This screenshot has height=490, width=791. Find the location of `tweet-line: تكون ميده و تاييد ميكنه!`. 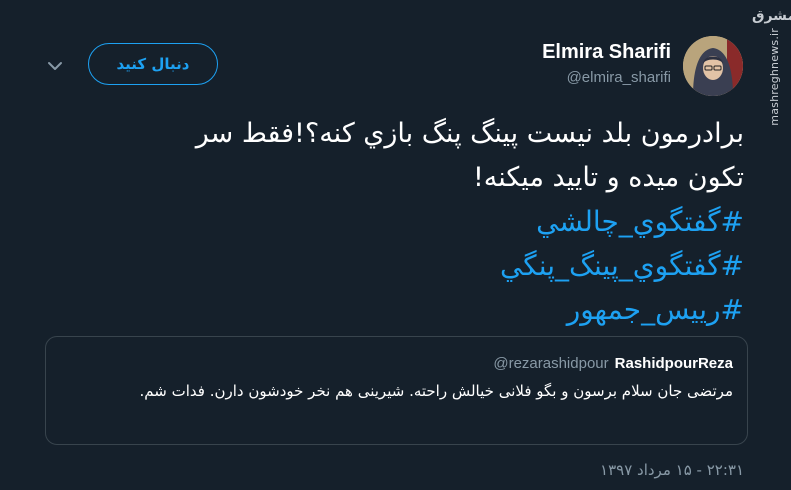

tweet-line: تكون ميده و تاييد ميكنه! is located at coordinates (608, 177).